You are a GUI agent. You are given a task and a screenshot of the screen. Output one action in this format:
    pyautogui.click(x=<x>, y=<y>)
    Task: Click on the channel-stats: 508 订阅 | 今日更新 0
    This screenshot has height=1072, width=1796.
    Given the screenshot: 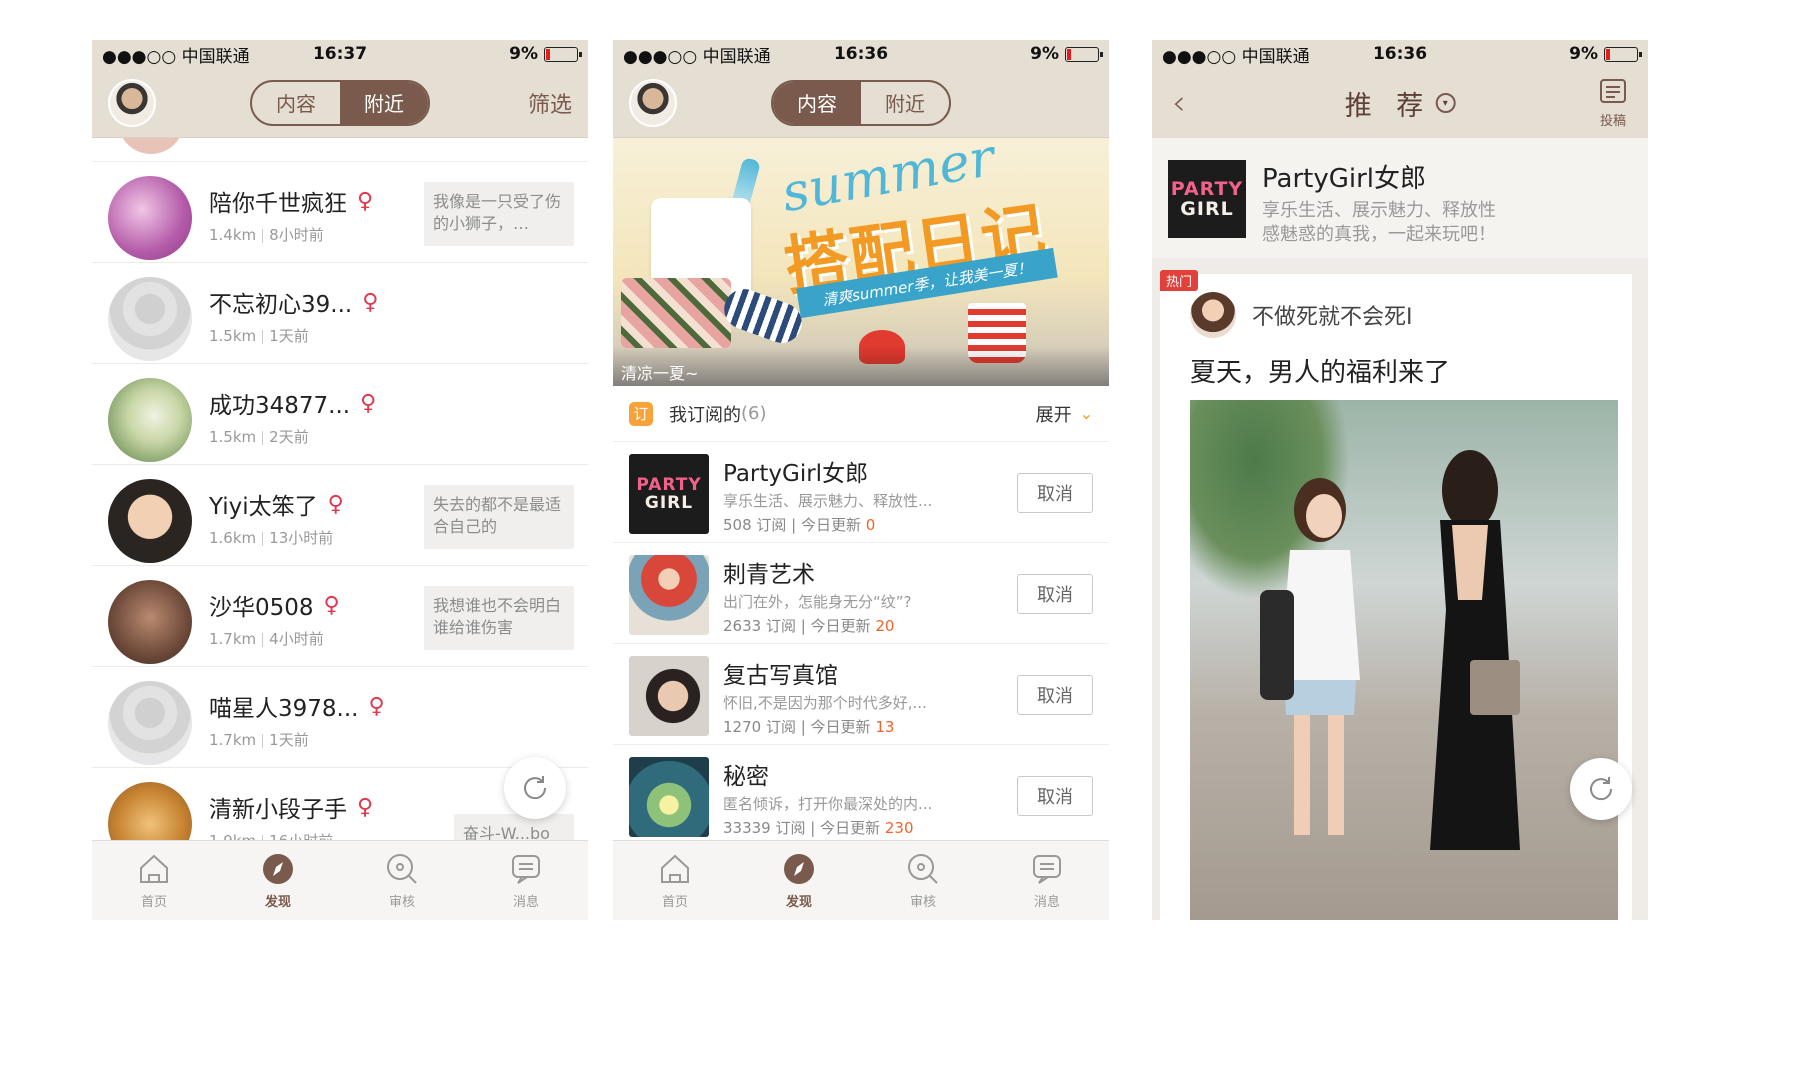 What is the action you would take?
    pyautogui.click(x=799, y=525)
    